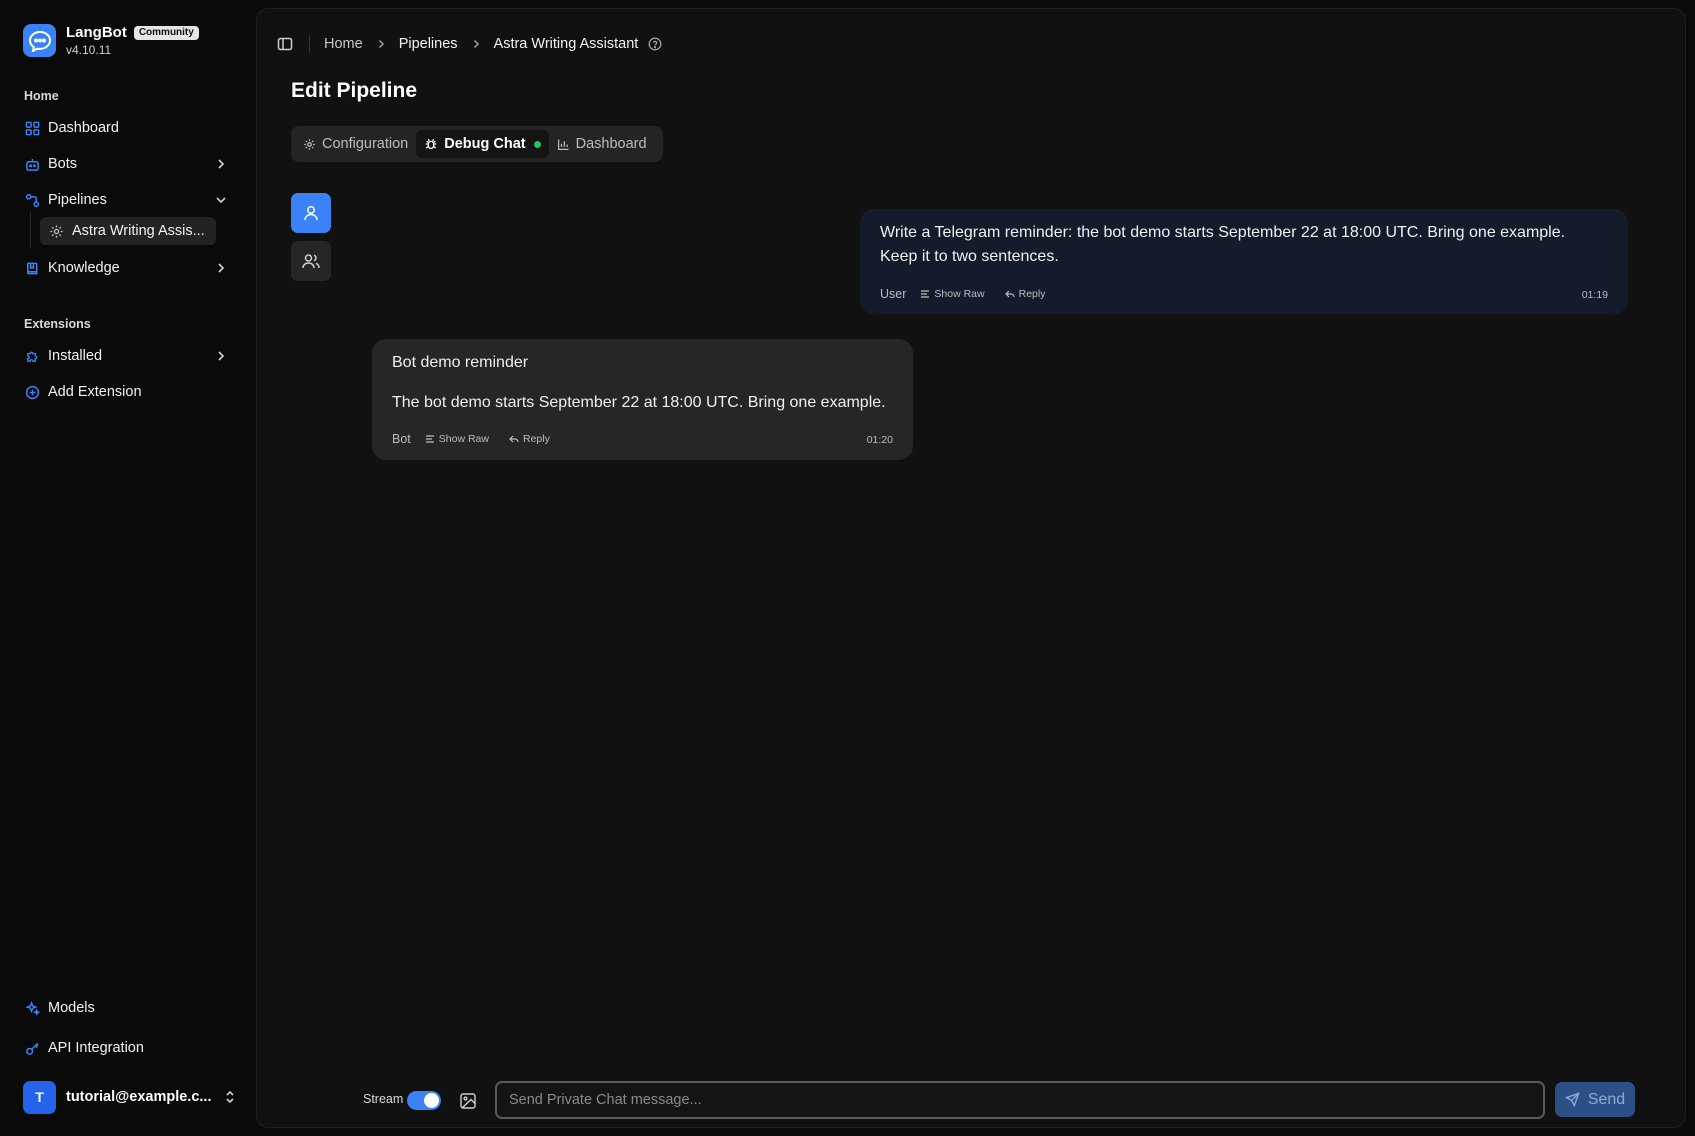 This screenshot has height=1136, width=1695. Describe the element at coordinates (32, 200) in the screenshot. I see `workflow-icon` at that location.